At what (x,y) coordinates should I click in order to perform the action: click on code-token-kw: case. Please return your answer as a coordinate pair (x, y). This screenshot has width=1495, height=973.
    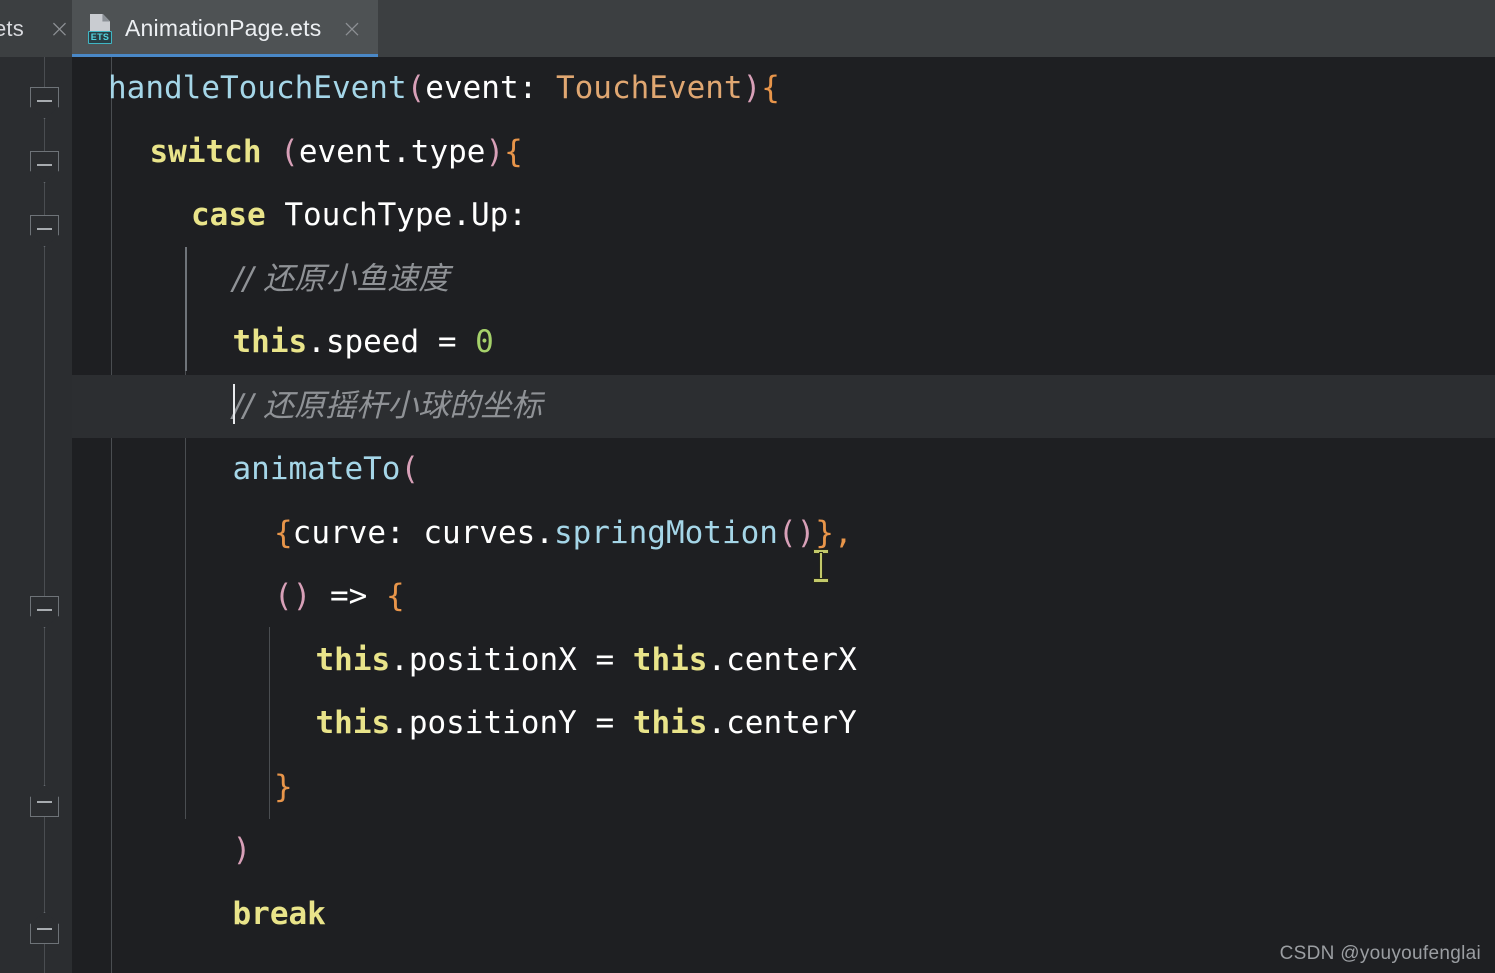
    Looking at the image, I should click on (238, 215).